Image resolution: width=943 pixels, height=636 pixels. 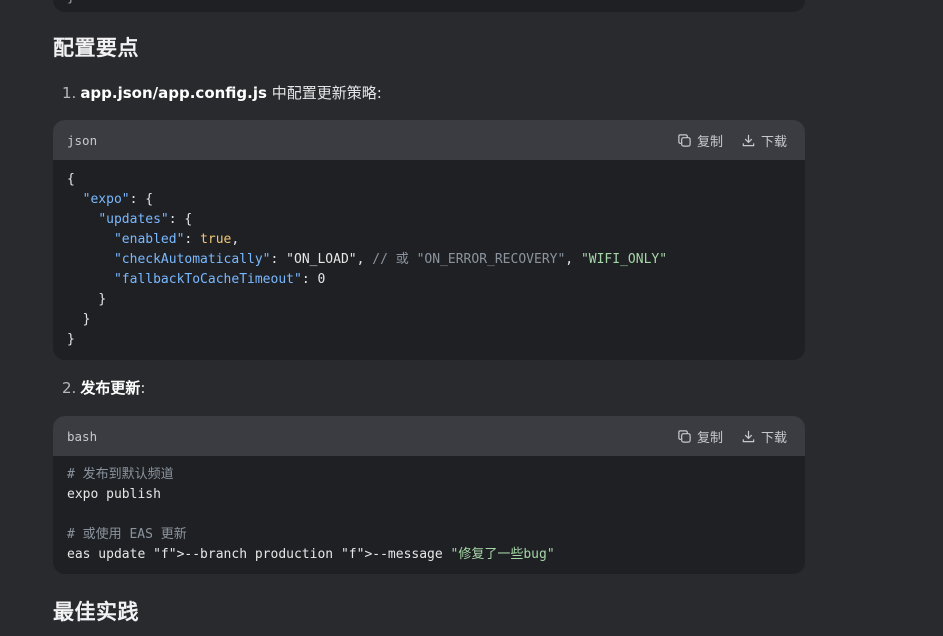 I want to click on code-line: {, so click(x=71, y=179).